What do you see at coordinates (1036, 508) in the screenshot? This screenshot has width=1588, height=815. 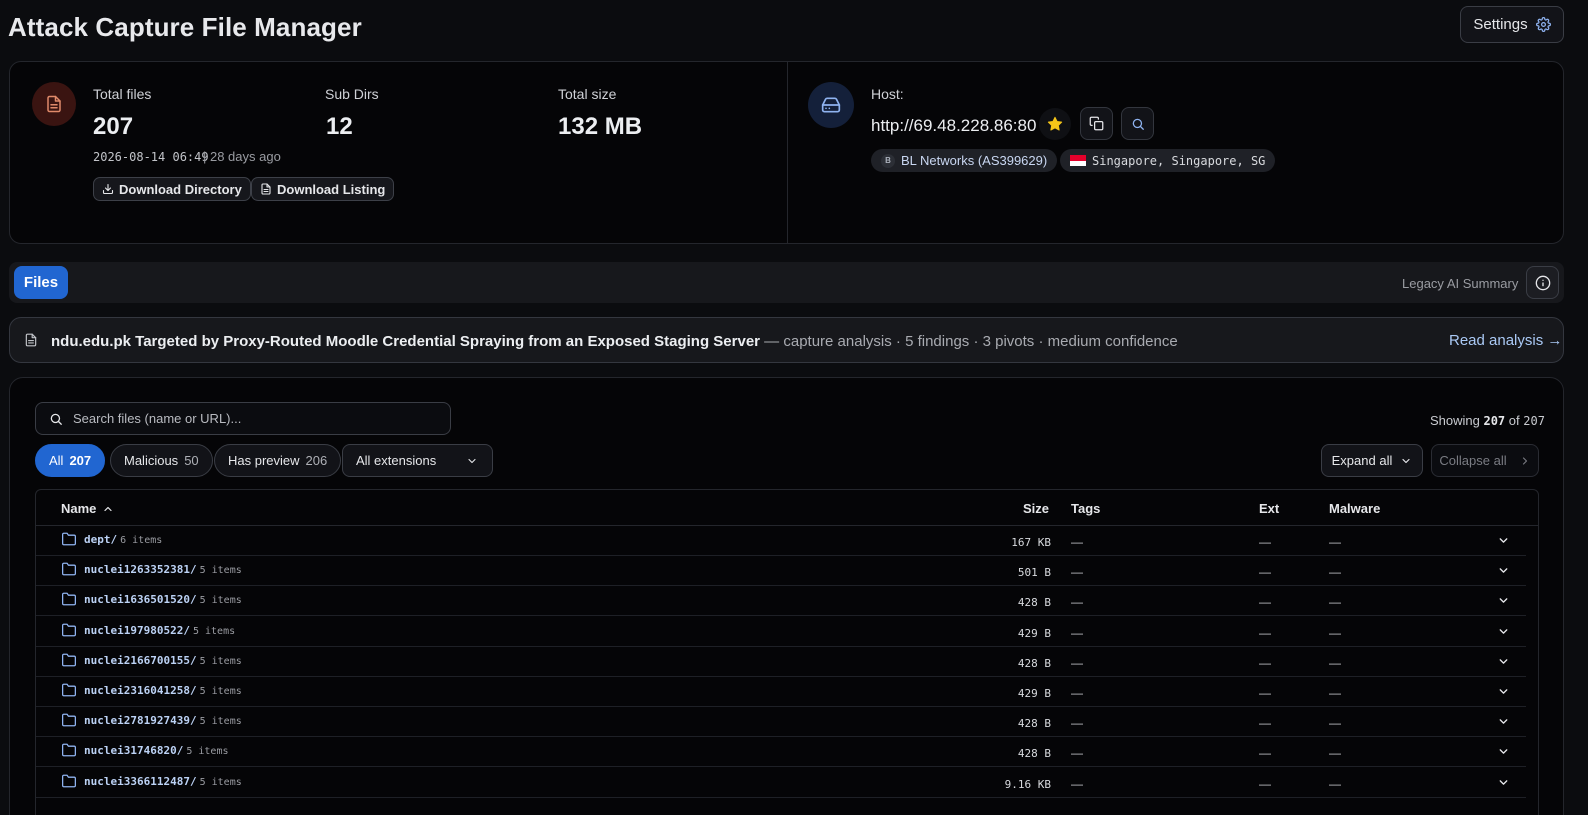 I see `size-column-header: Size` at bounding box center [1036, 508].